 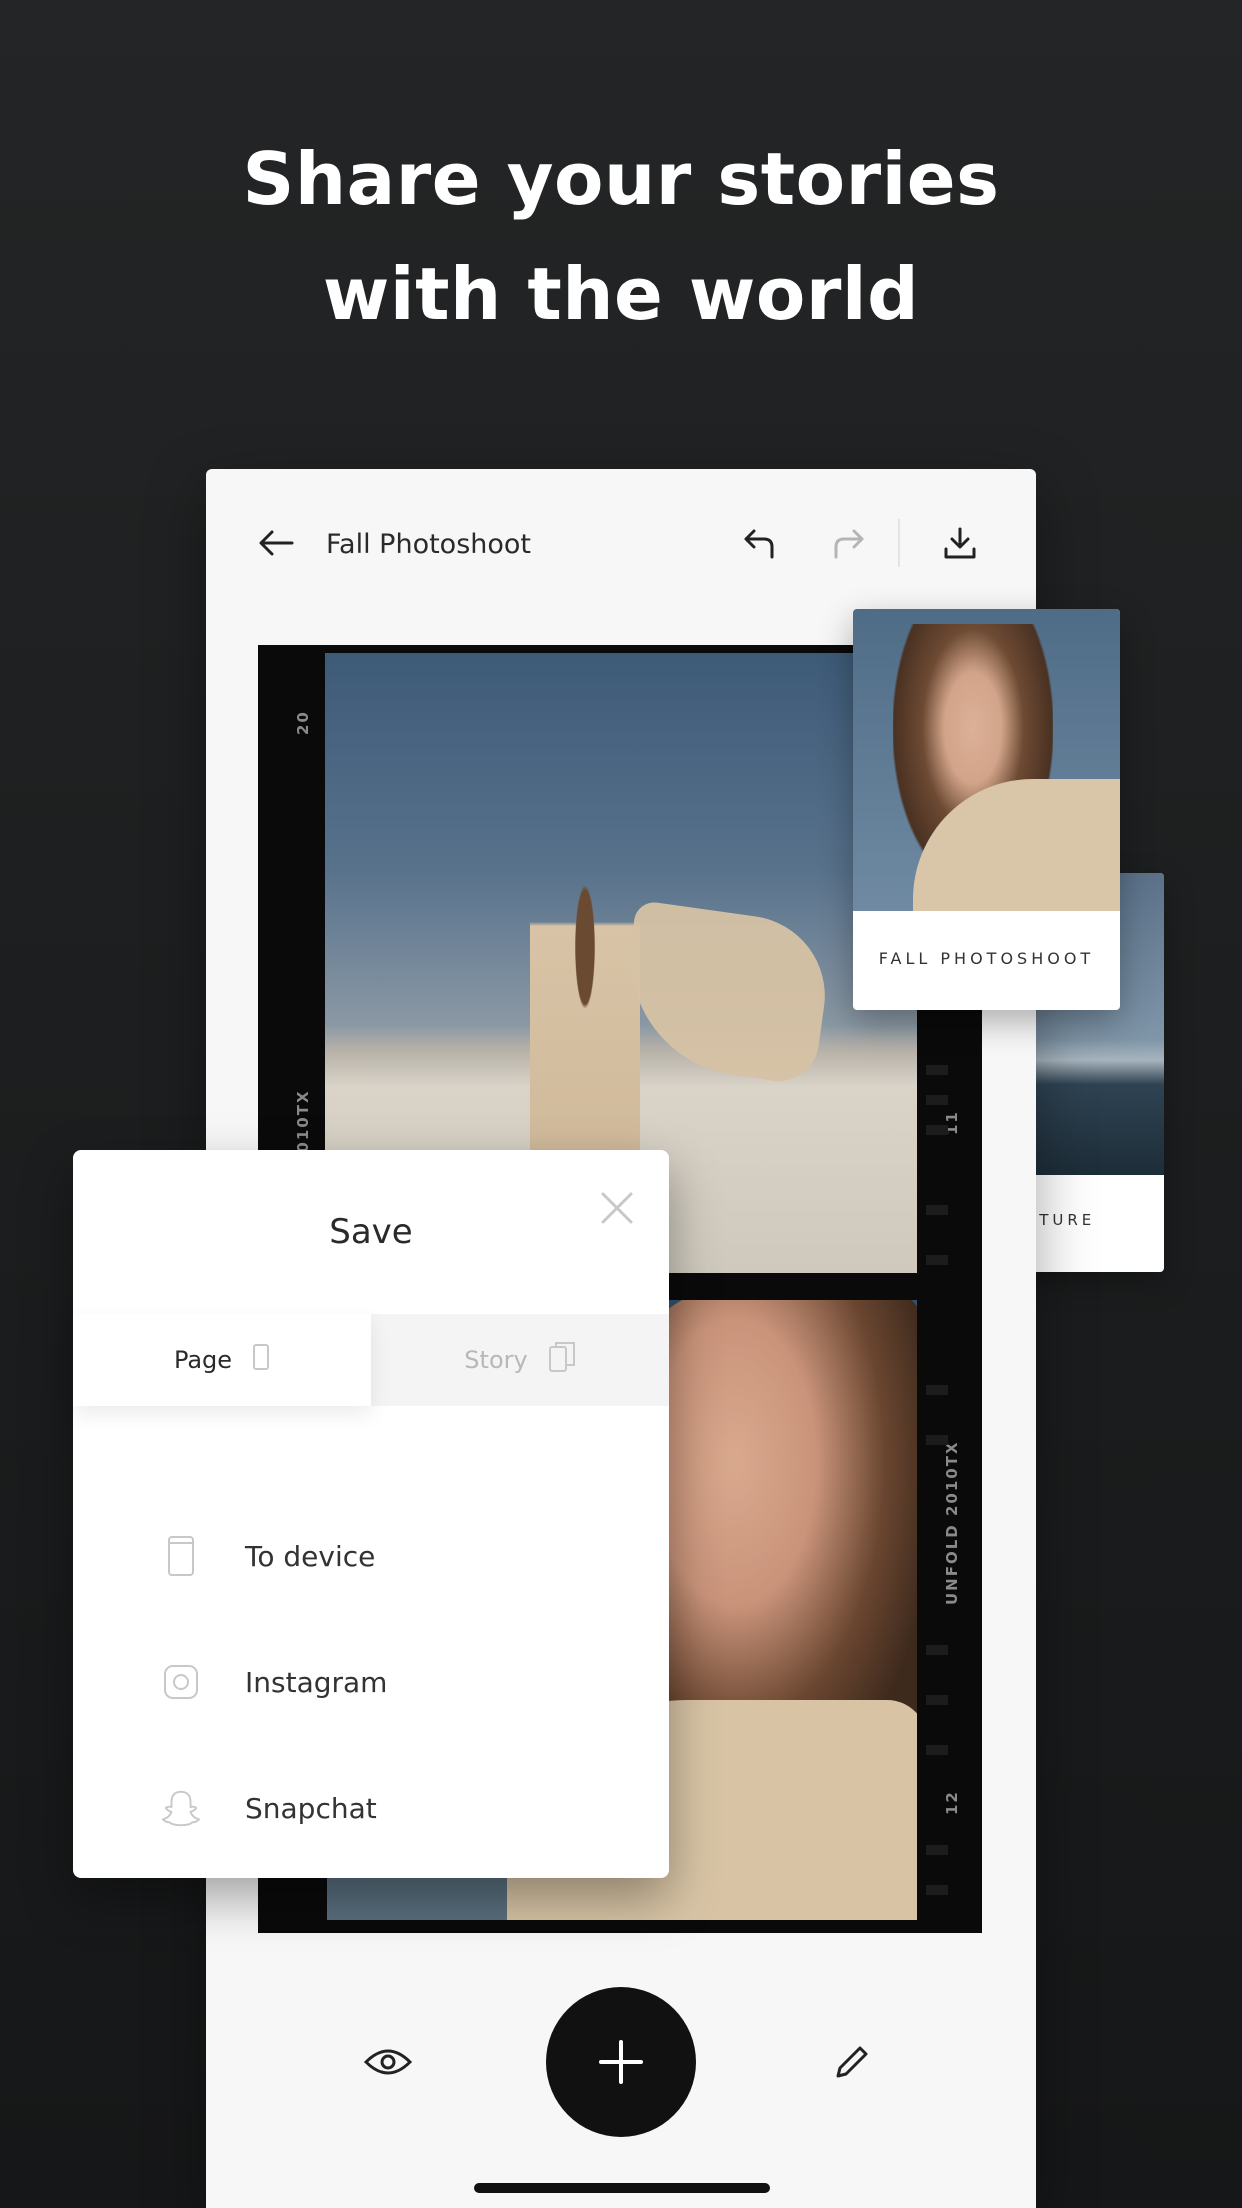 I want to click on snapchat-icon, so click(x=181, y=1808).